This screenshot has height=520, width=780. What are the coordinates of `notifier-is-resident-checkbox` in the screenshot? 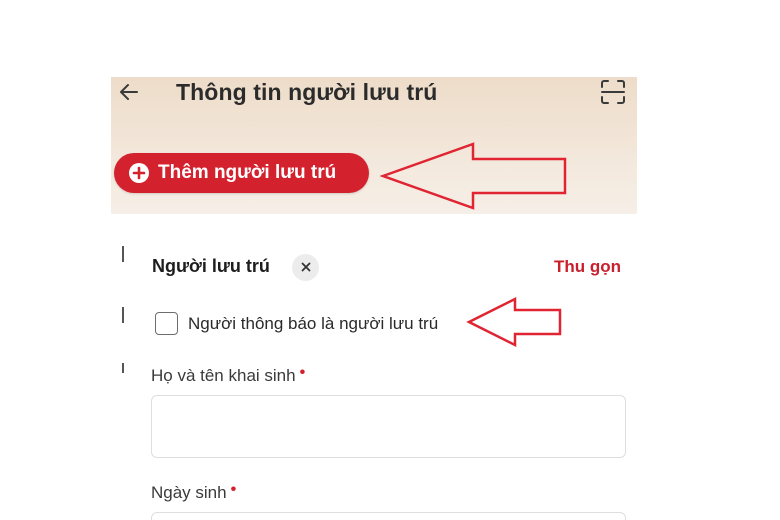 It's located at (166, 323).